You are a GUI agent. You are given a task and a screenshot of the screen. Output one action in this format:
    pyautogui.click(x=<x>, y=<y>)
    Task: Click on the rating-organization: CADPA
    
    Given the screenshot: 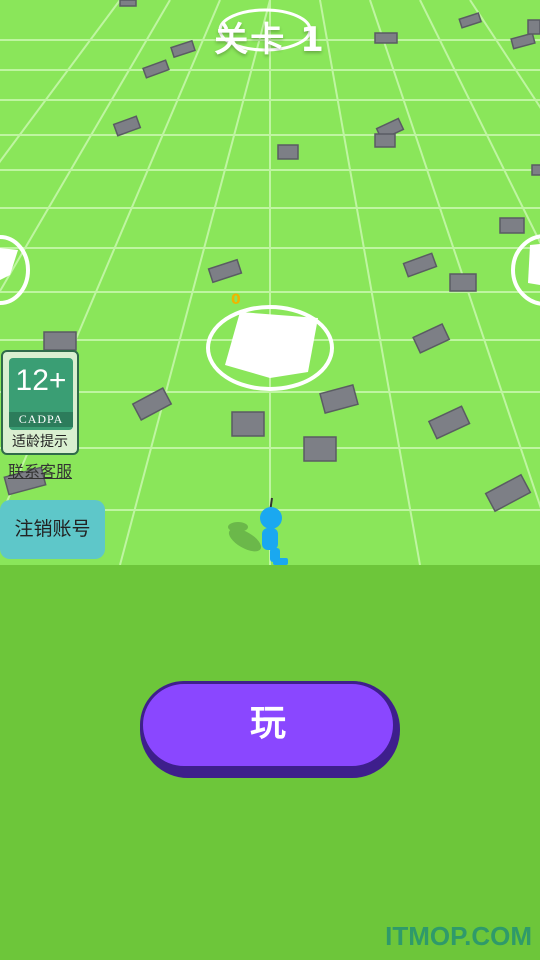 What is the action you would take?
    pyautogui.click(x=41, y=419)
    